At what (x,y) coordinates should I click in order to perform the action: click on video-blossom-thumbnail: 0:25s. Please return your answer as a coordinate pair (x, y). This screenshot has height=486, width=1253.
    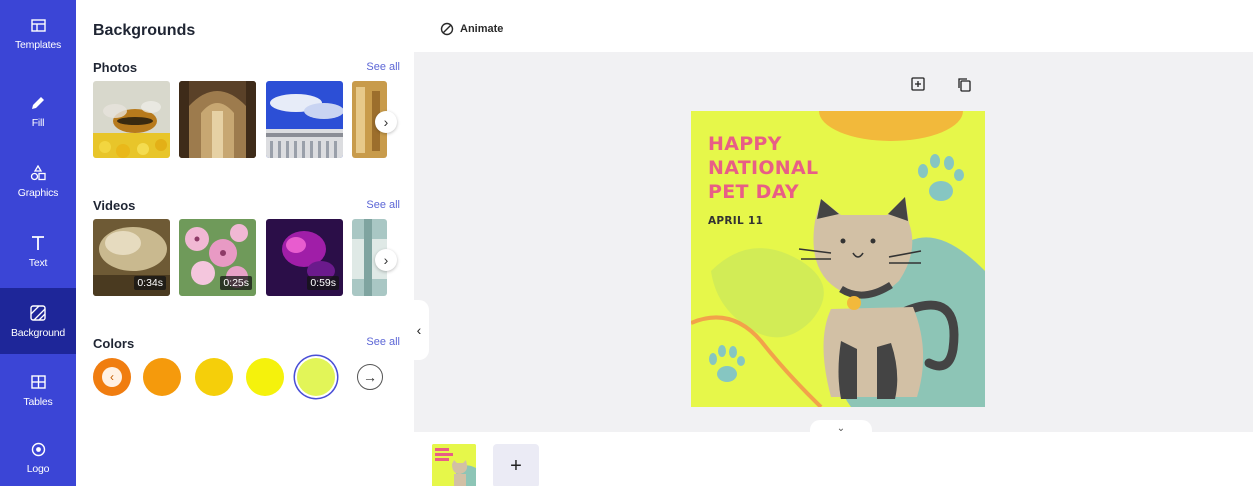
    Looking at the image, I should click on (217, 257).